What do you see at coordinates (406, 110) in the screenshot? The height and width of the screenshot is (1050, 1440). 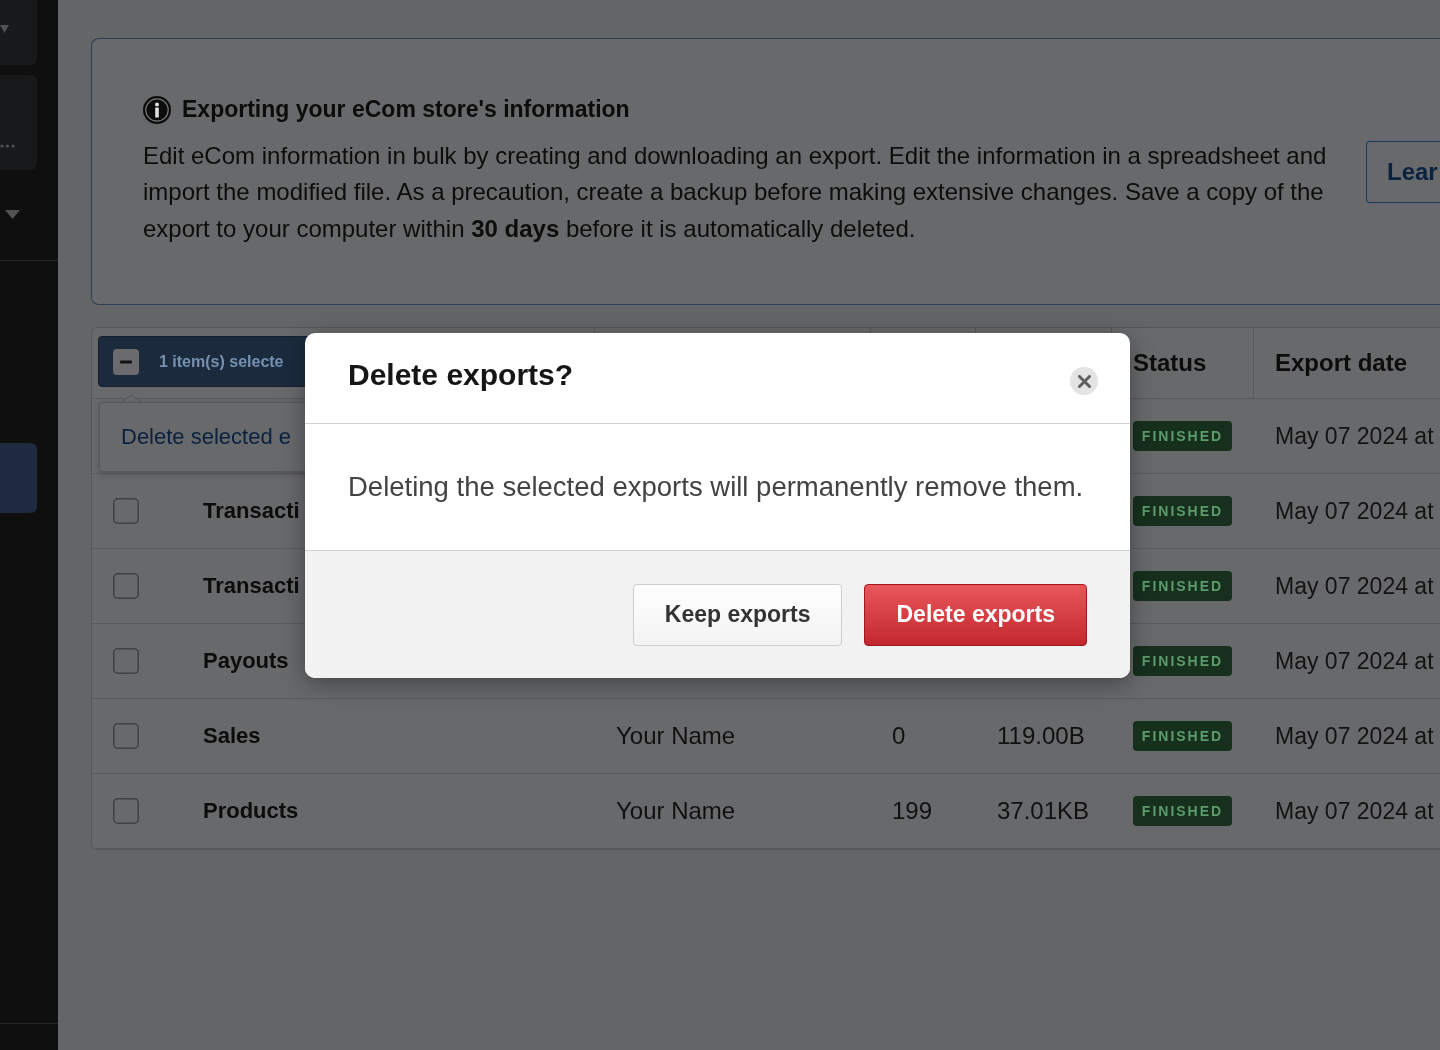 I see `banner-title: Exporting your eCom store's information` at bounding box center [406, 110].